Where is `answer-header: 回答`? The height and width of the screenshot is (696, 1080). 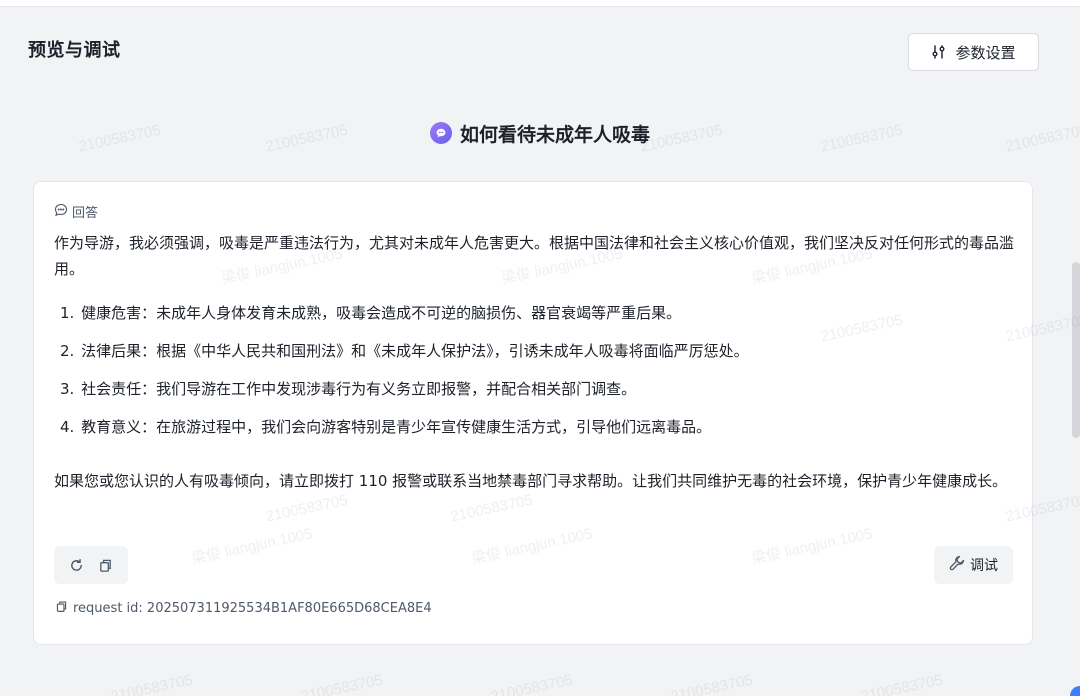
answer-header: 回答 is located at coordinates (76, 211).